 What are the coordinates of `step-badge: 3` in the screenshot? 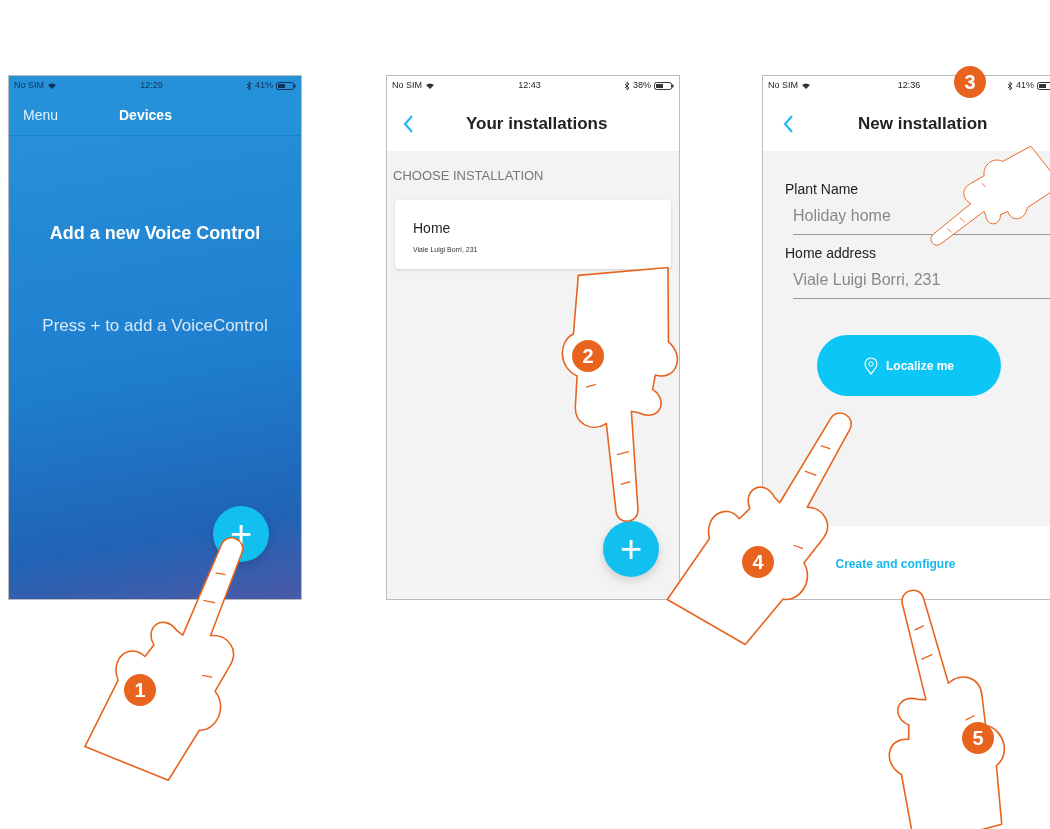 It's located at (970, 82).